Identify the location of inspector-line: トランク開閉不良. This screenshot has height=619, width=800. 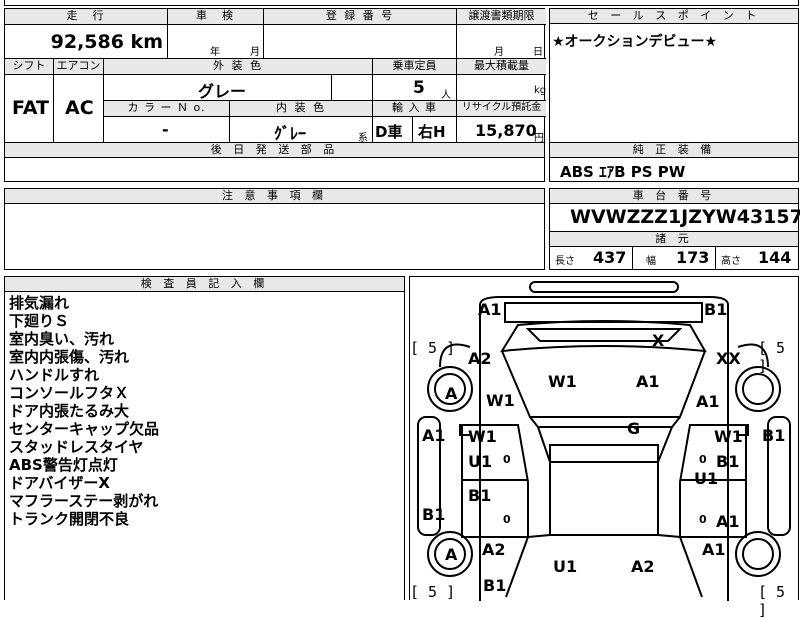
(69, 519).